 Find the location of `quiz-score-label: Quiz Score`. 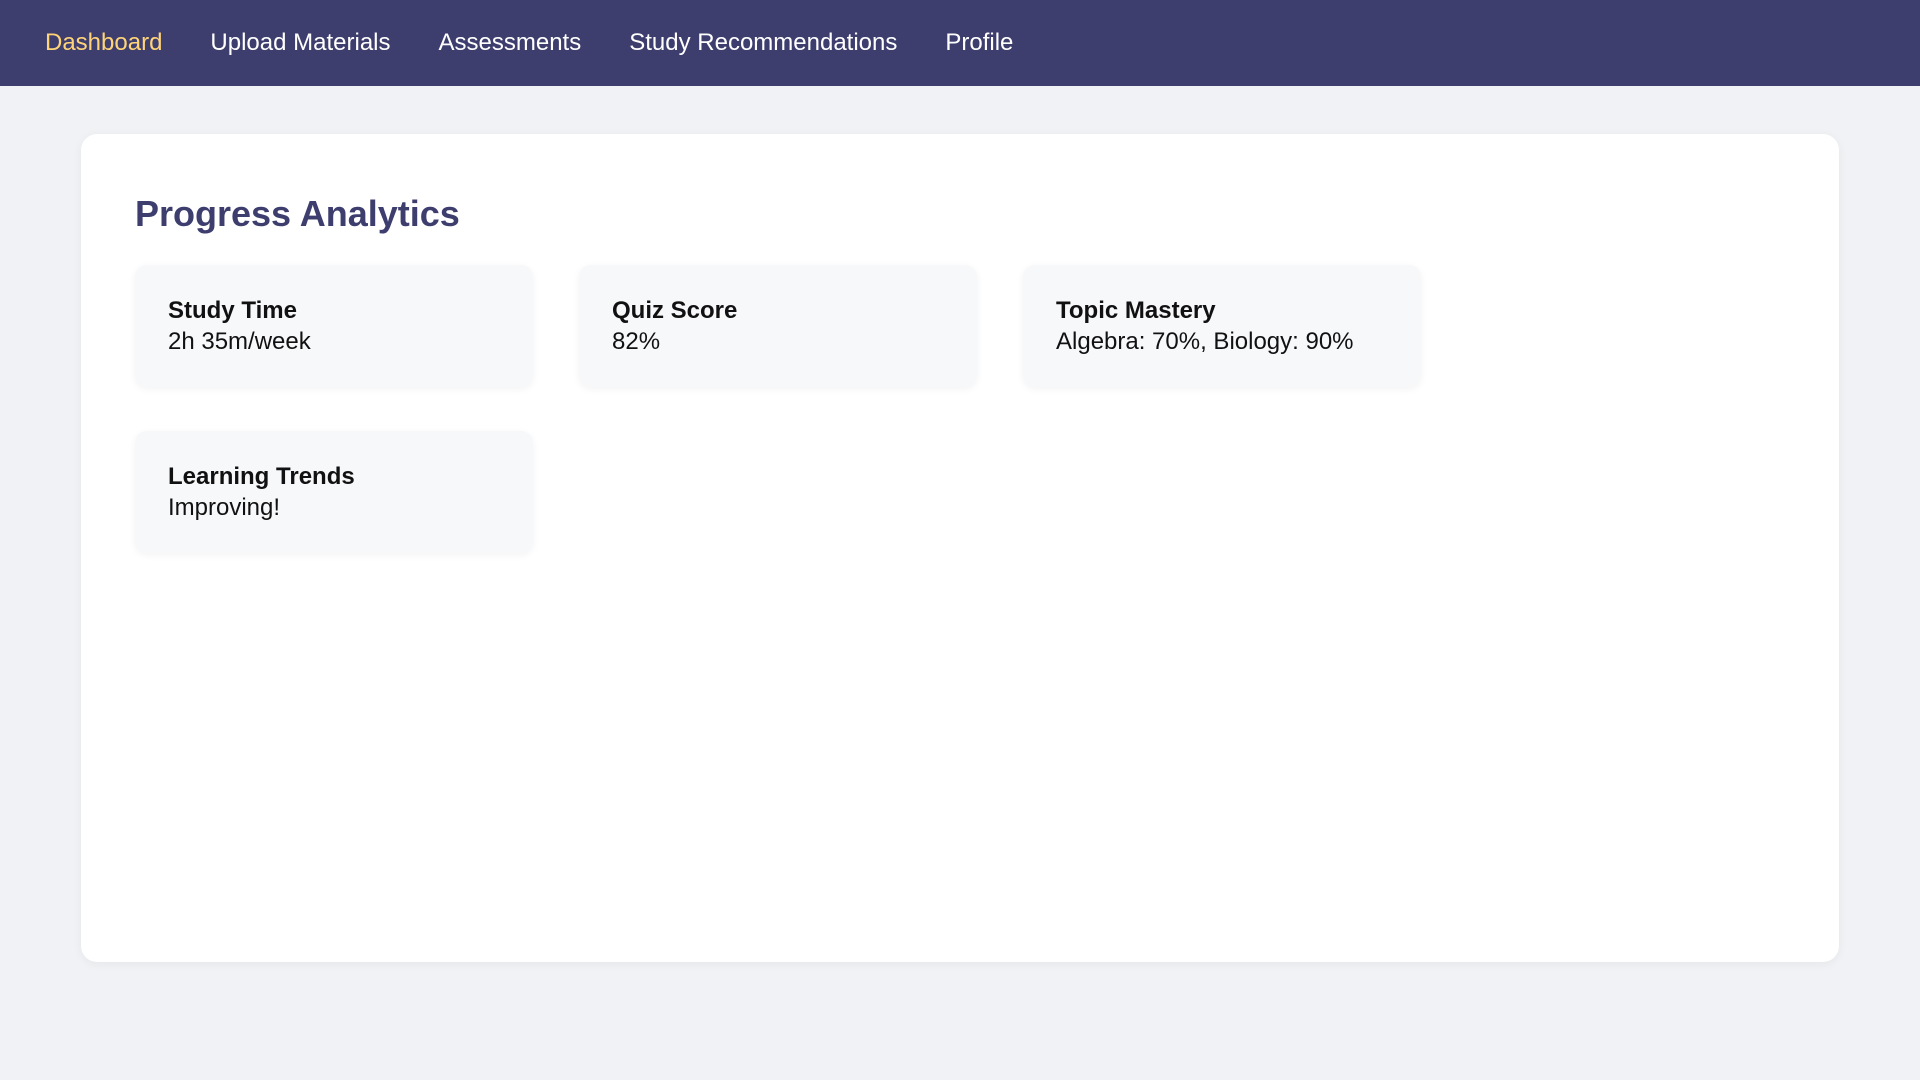

quiz-score-label: Quiz Score is located at coordinates (675, 310).